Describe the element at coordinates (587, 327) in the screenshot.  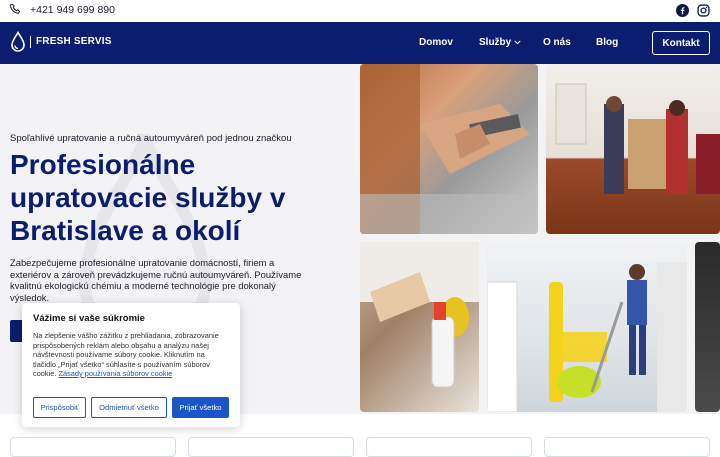
I see `photo-tile-mopping` at that location.